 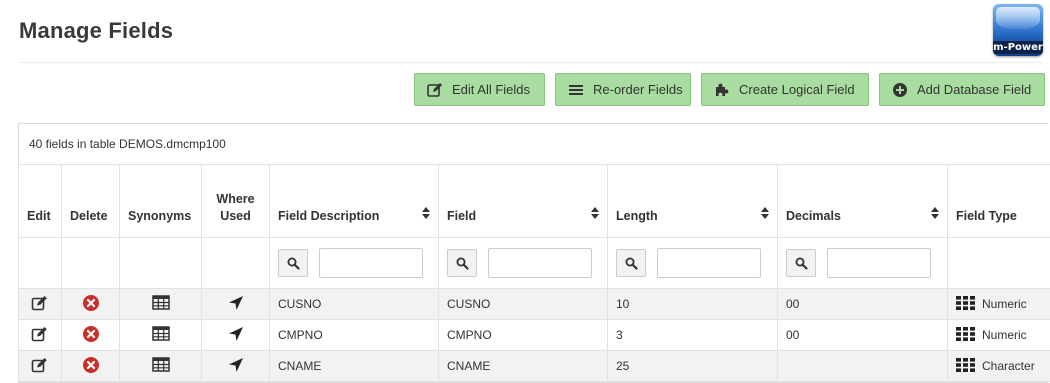 I want to click on field-description-filter-input, so click(x=371, y=263).